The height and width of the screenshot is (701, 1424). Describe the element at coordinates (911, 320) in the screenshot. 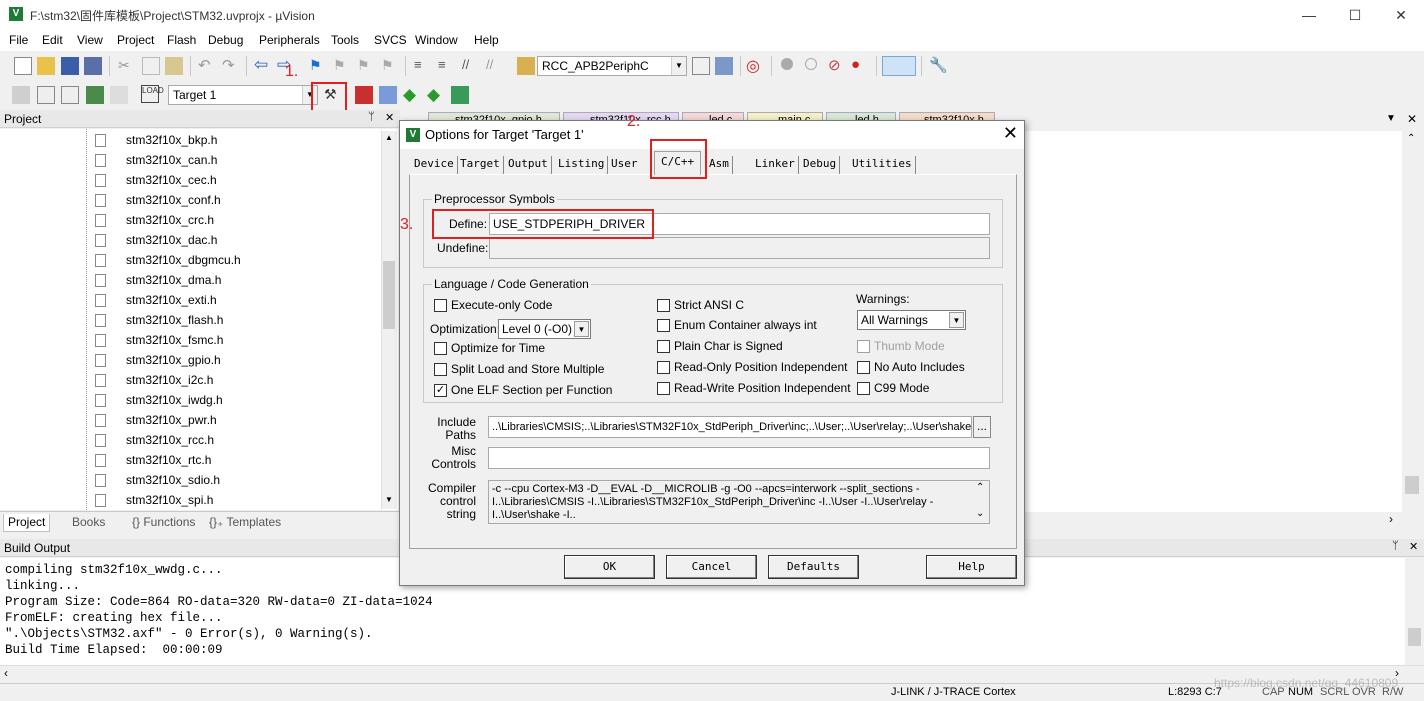

I see `warnings-combo: All Warnings ▼` at that location.